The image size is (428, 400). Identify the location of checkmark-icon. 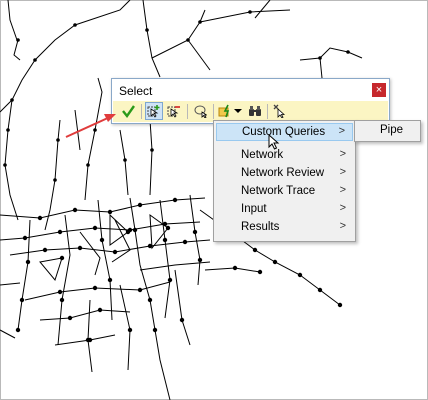
(128, 111).